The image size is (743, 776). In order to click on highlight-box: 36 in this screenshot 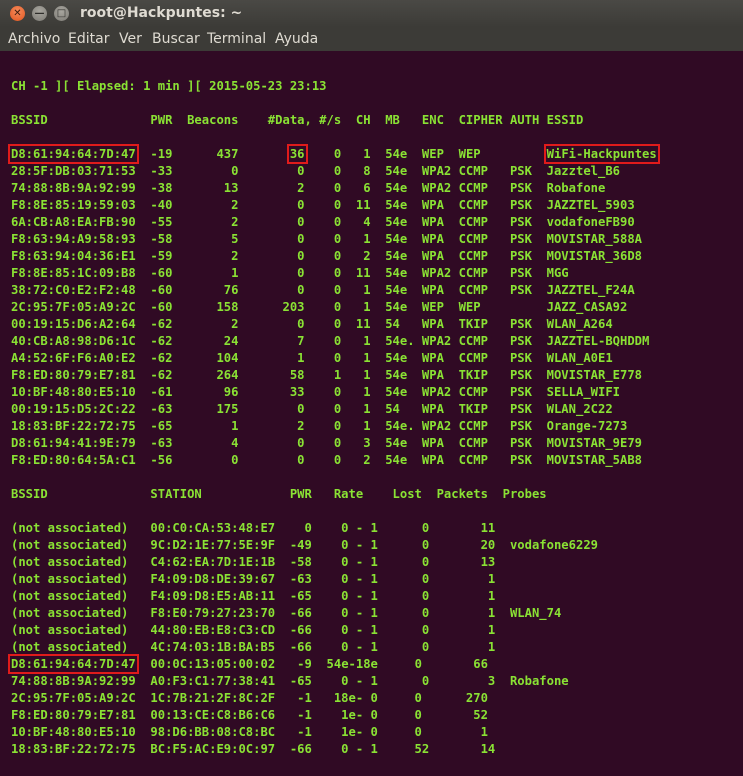, I will do `click(297, 154)`.